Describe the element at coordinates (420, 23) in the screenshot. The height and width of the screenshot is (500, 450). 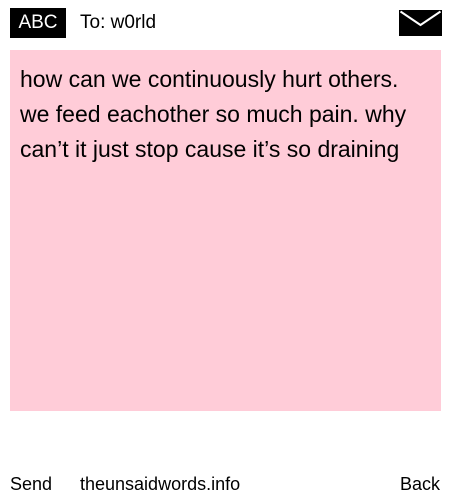
I see `envelope-icon` at that location.